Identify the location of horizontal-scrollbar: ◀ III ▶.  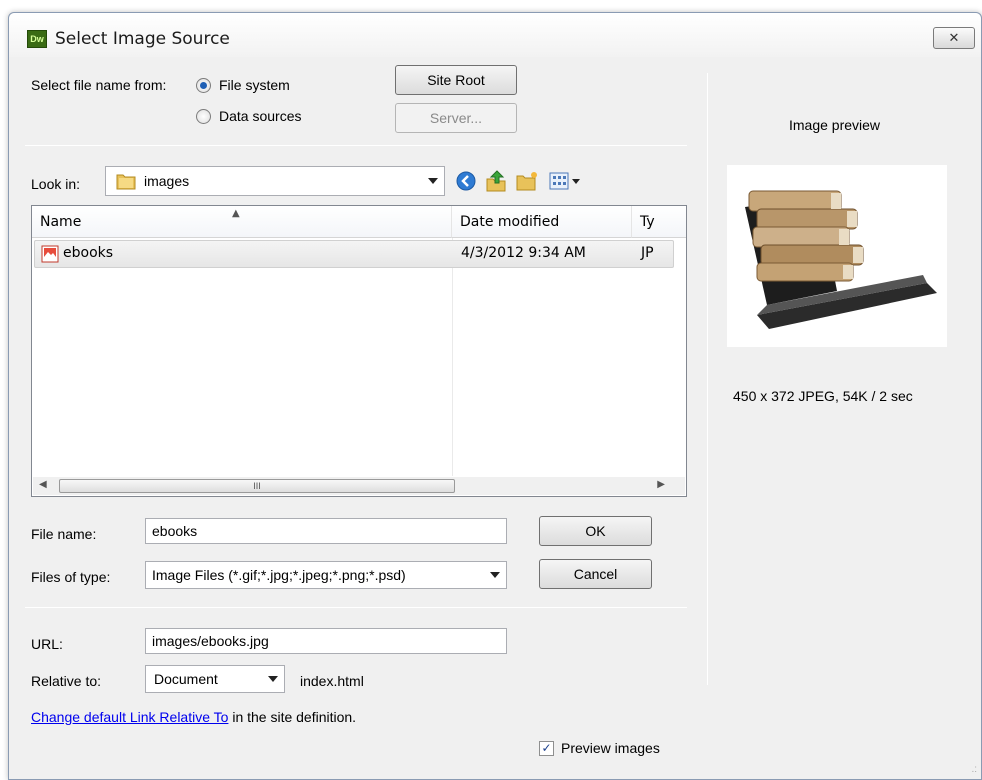
(359, 486).